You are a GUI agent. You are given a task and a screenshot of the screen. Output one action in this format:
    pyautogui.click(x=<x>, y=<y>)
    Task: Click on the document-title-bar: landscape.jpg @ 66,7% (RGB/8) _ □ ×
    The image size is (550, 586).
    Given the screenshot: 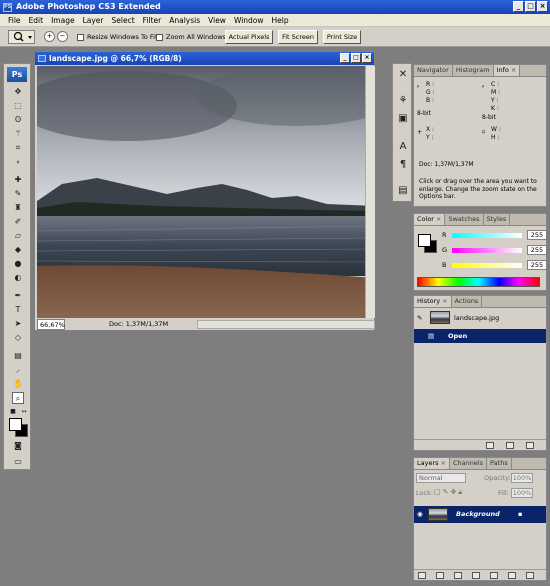 What is the action you would take?
    pyautogui.click(x=204, y=58)
    